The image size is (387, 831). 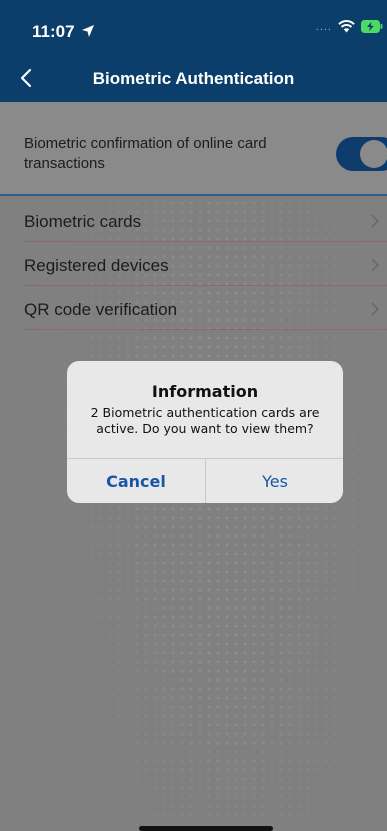 What do you see at coordinates (205, 222) in the screenshot?
I see `menu-item-biometric-cards: Biometric cards` at bounding box center [205, 222].